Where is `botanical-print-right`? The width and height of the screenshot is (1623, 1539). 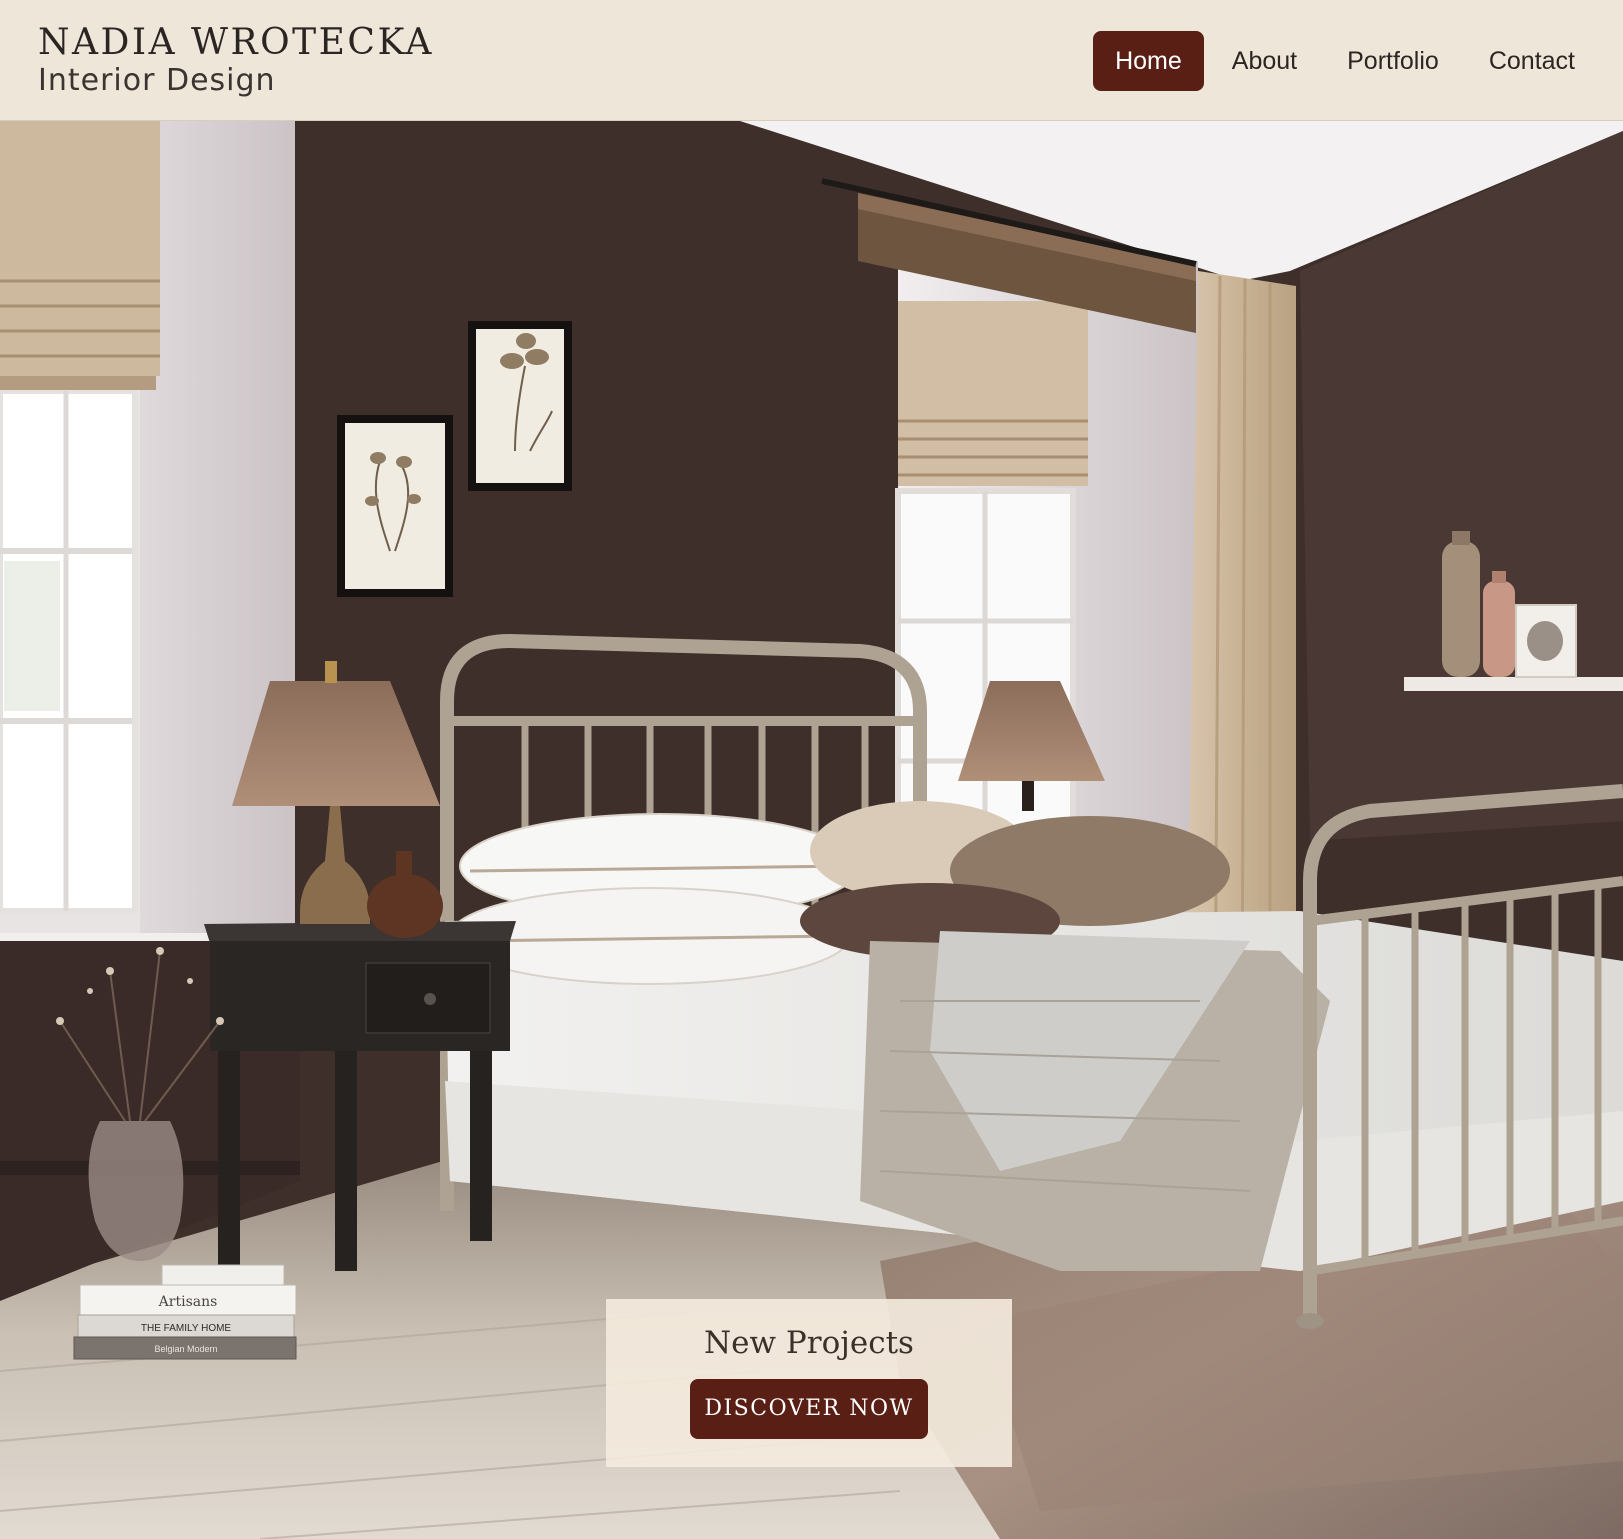 botanical-print-right is located at coordinates (520, 406).